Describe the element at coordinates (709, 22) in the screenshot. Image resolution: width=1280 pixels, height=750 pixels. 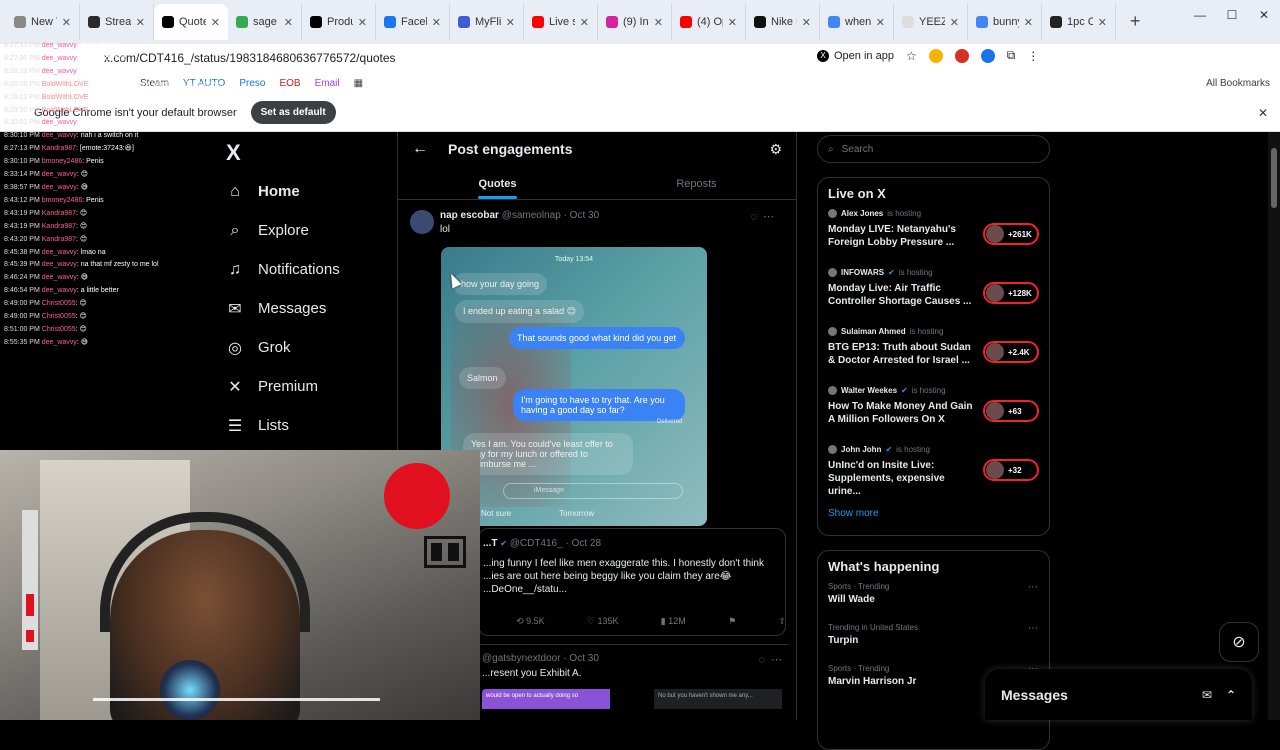
I see `browser-tab: (4) Ope ✕` at that location.